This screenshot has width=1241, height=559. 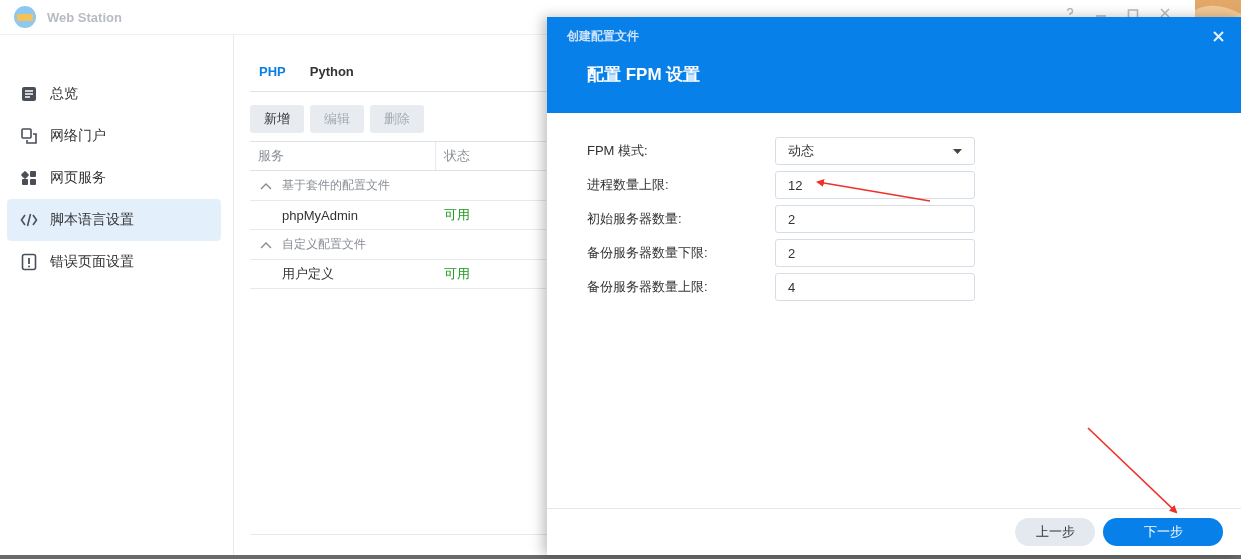 I want to click on input-field: 12, so click(x=875, y=185).